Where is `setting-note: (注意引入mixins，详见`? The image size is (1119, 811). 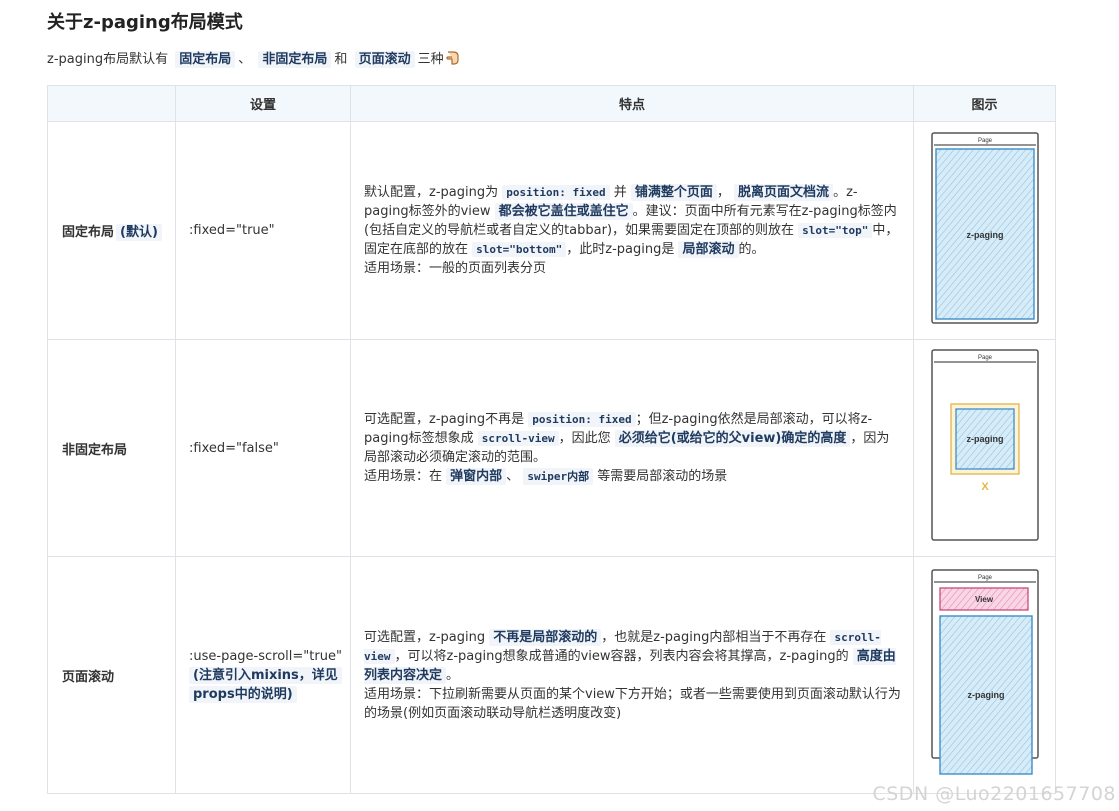 setting-note: (注意引入mixins，详见 is located at coordinates (265, 675).